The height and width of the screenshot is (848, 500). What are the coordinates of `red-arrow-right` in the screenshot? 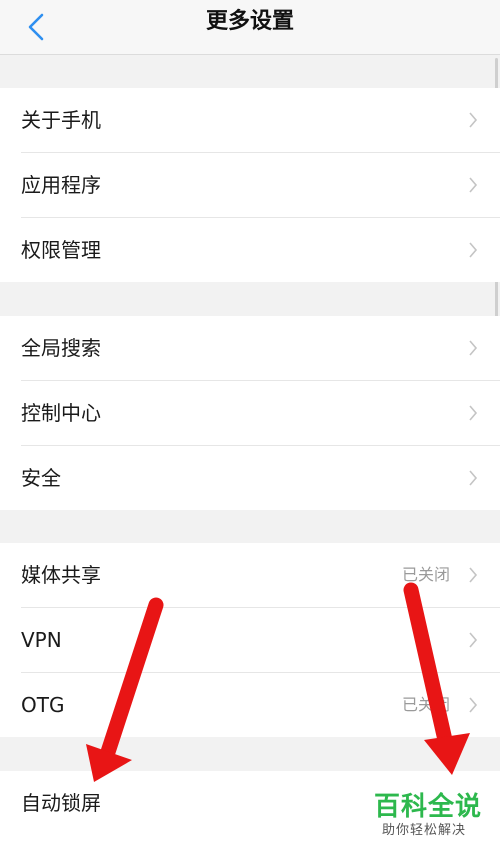 It's located at (436, 678).